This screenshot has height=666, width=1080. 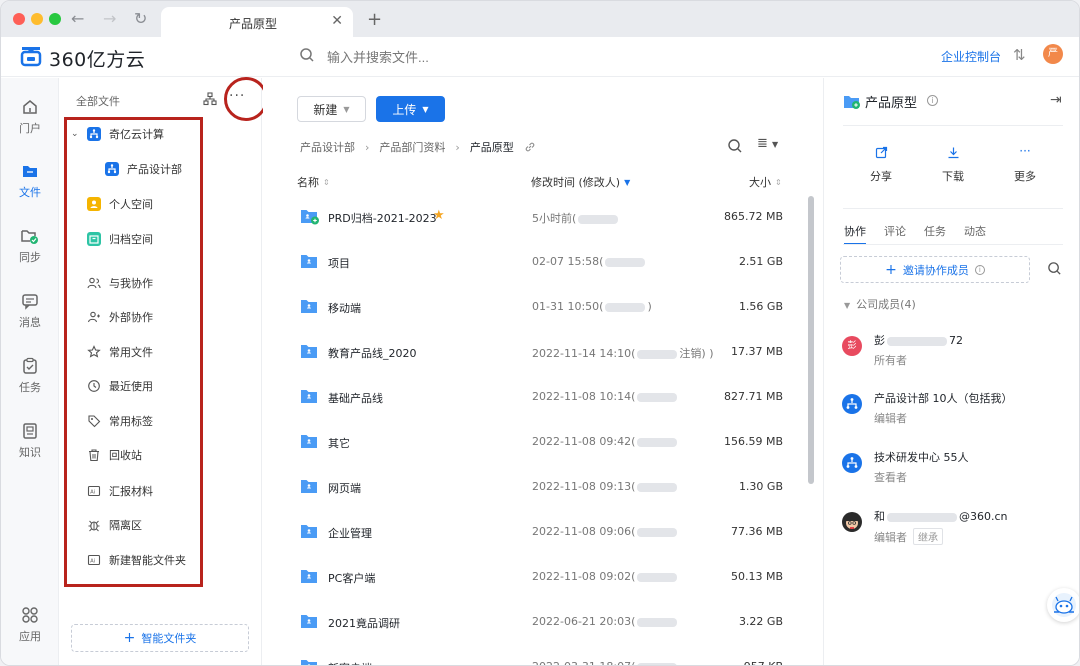 What do you see at coordinates (410, 109) in the screenshot?
I see `upload-button: 上传 ▼` at bounding box center [410, 109].